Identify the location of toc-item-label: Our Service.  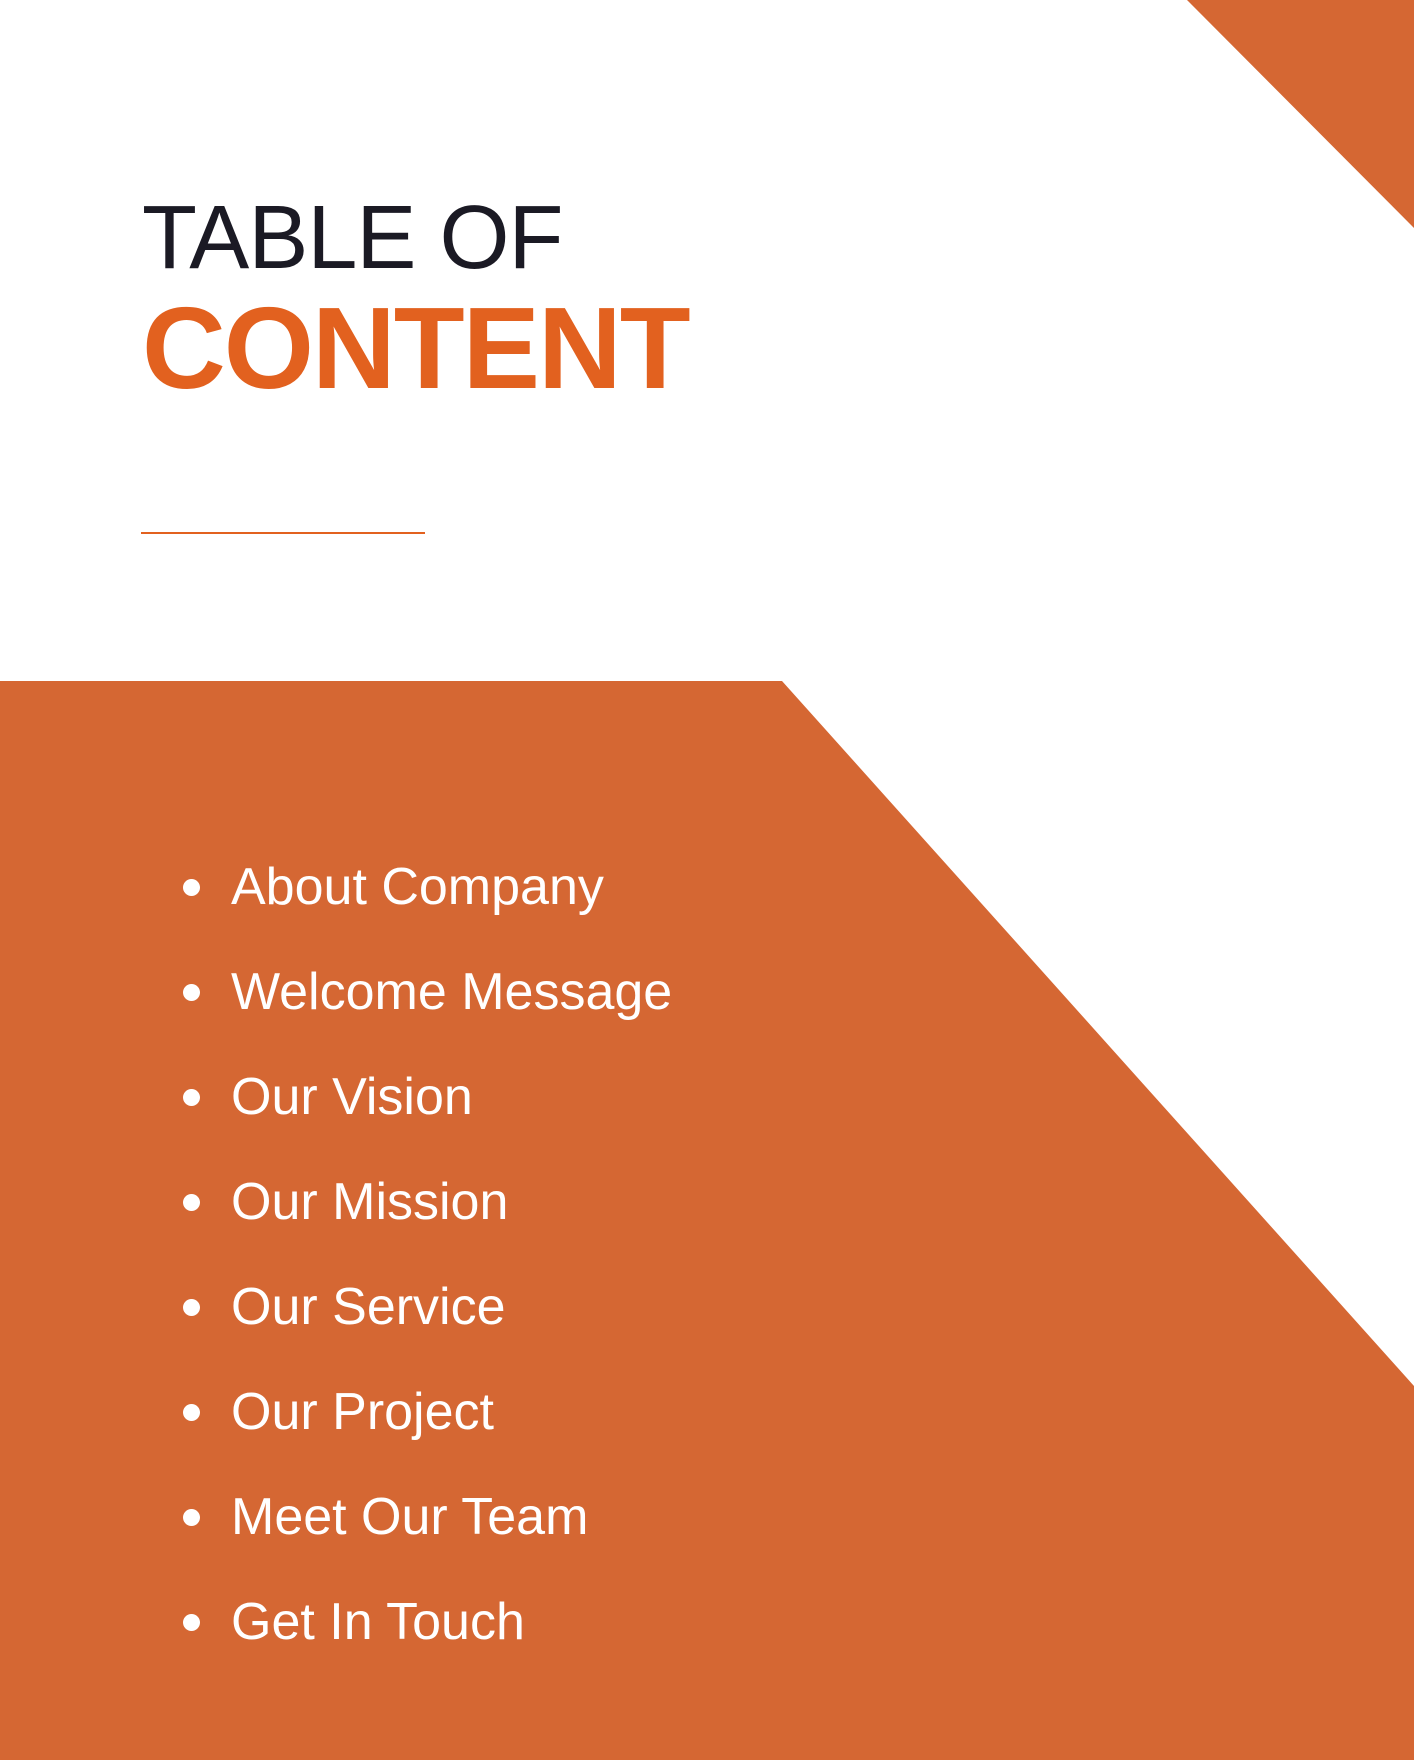
(368, 1307).